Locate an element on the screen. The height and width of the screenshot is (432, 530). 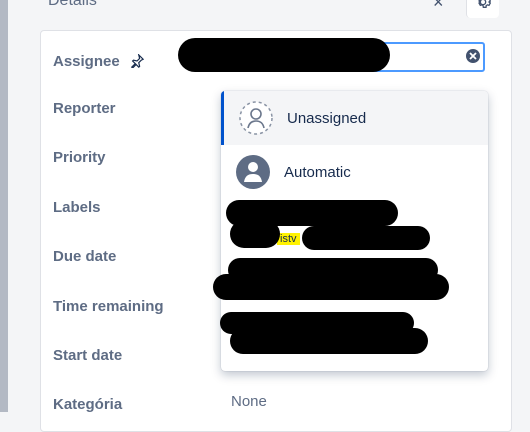
field-label-labels: Labels is located at coordinates (77, 207).